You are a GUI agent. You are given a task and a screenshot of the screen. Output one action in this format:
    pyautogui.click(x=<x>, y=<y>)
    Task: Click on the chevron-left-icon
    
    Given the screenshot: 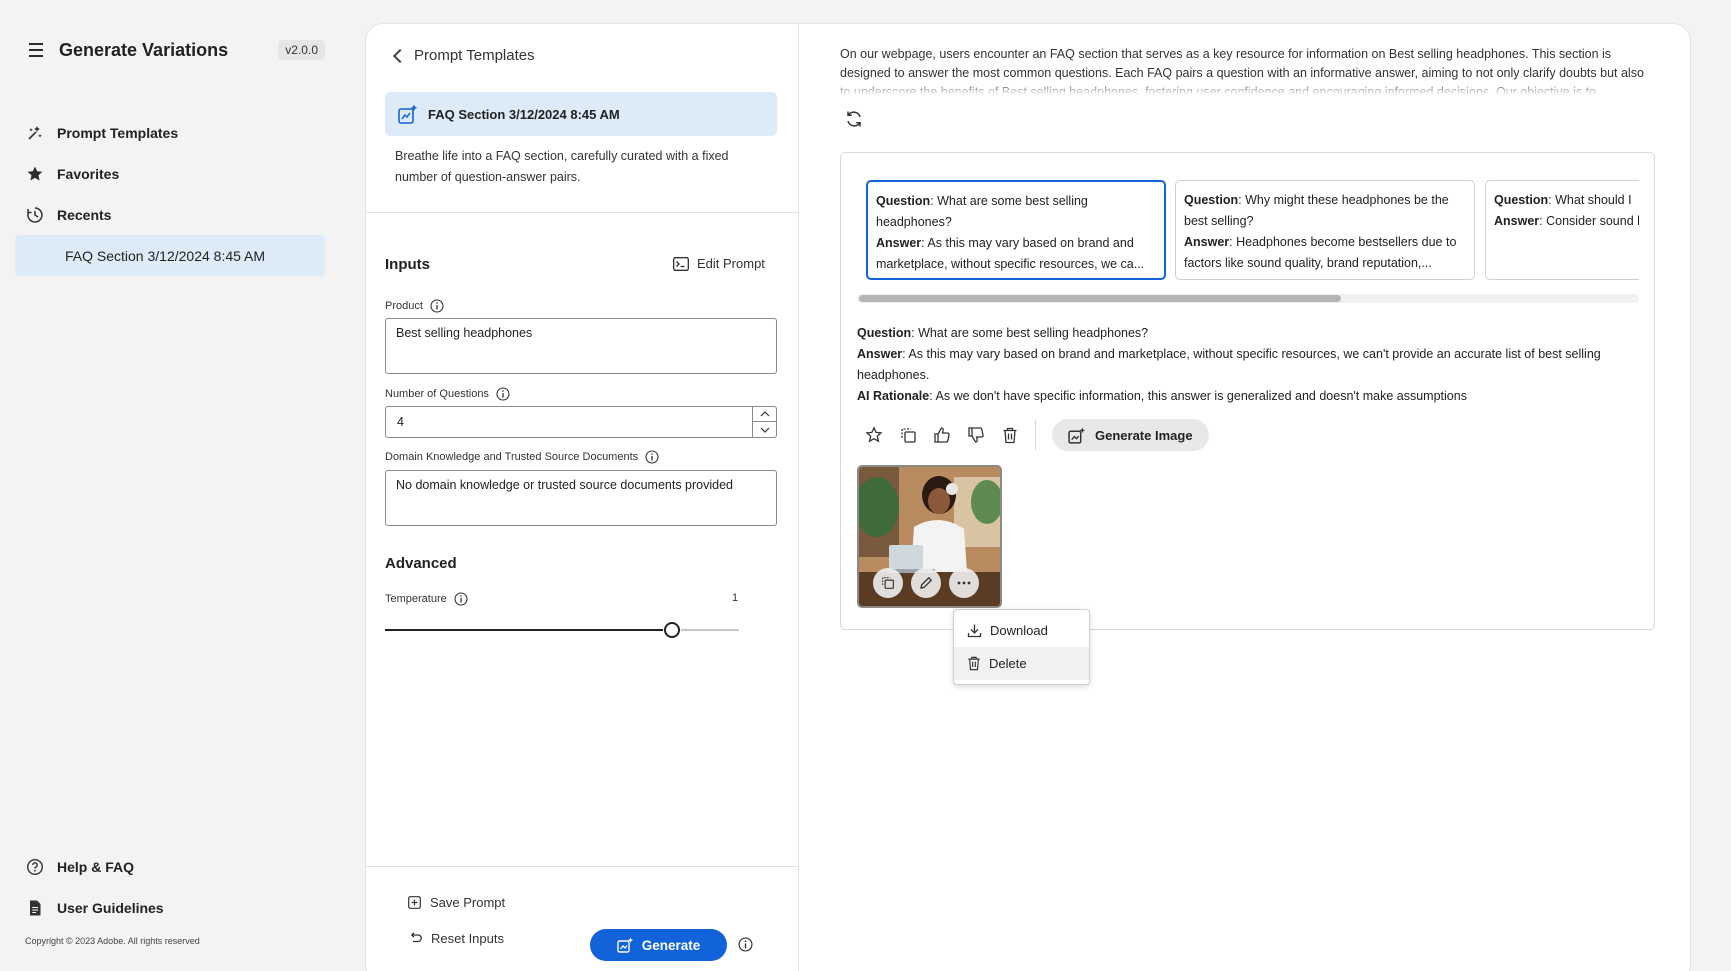 What is the action you would take?
    pyautogui.click(x=400, y=55)
    